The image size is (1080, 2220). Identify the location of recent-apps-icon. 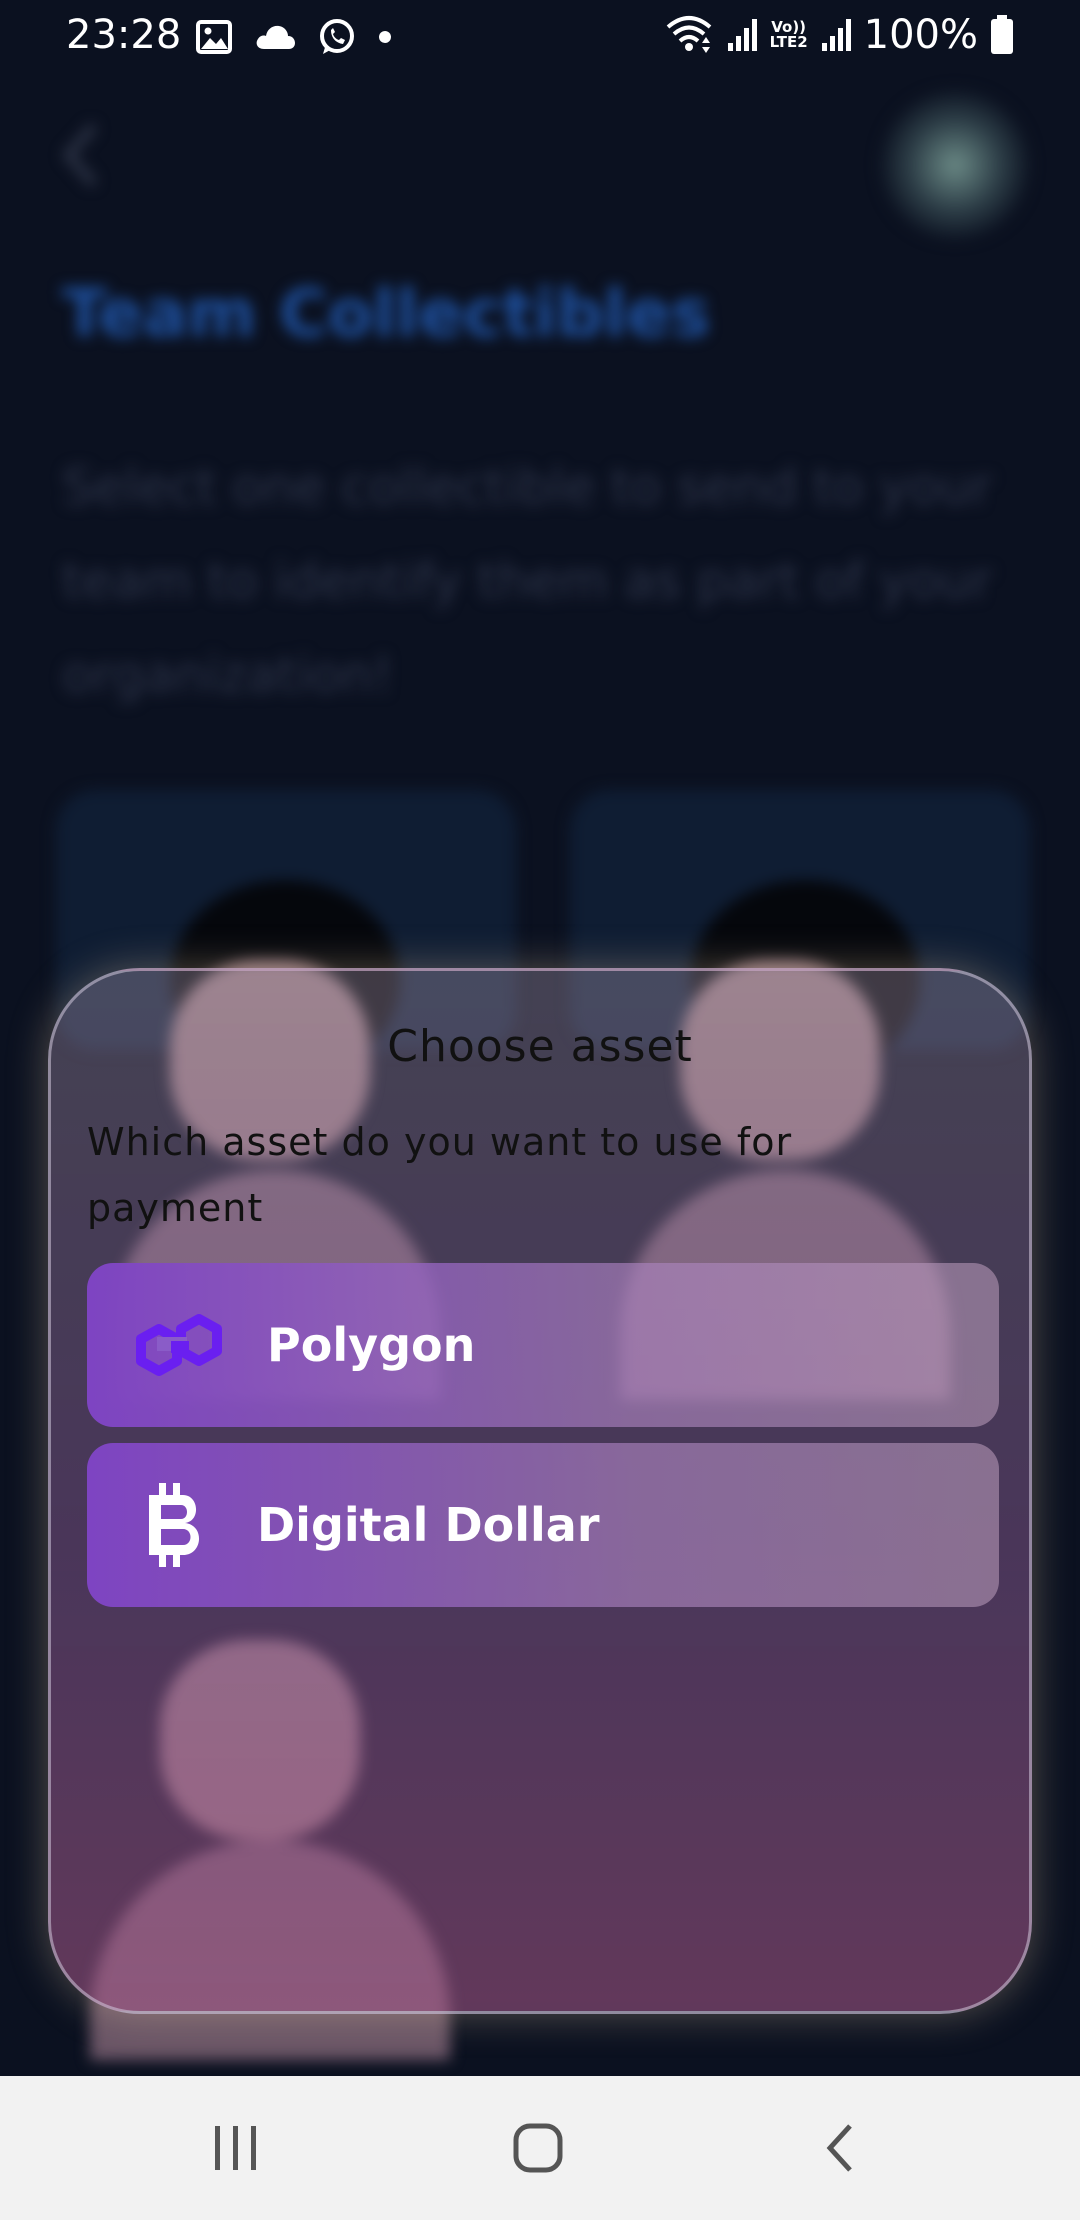
(235, 2148).